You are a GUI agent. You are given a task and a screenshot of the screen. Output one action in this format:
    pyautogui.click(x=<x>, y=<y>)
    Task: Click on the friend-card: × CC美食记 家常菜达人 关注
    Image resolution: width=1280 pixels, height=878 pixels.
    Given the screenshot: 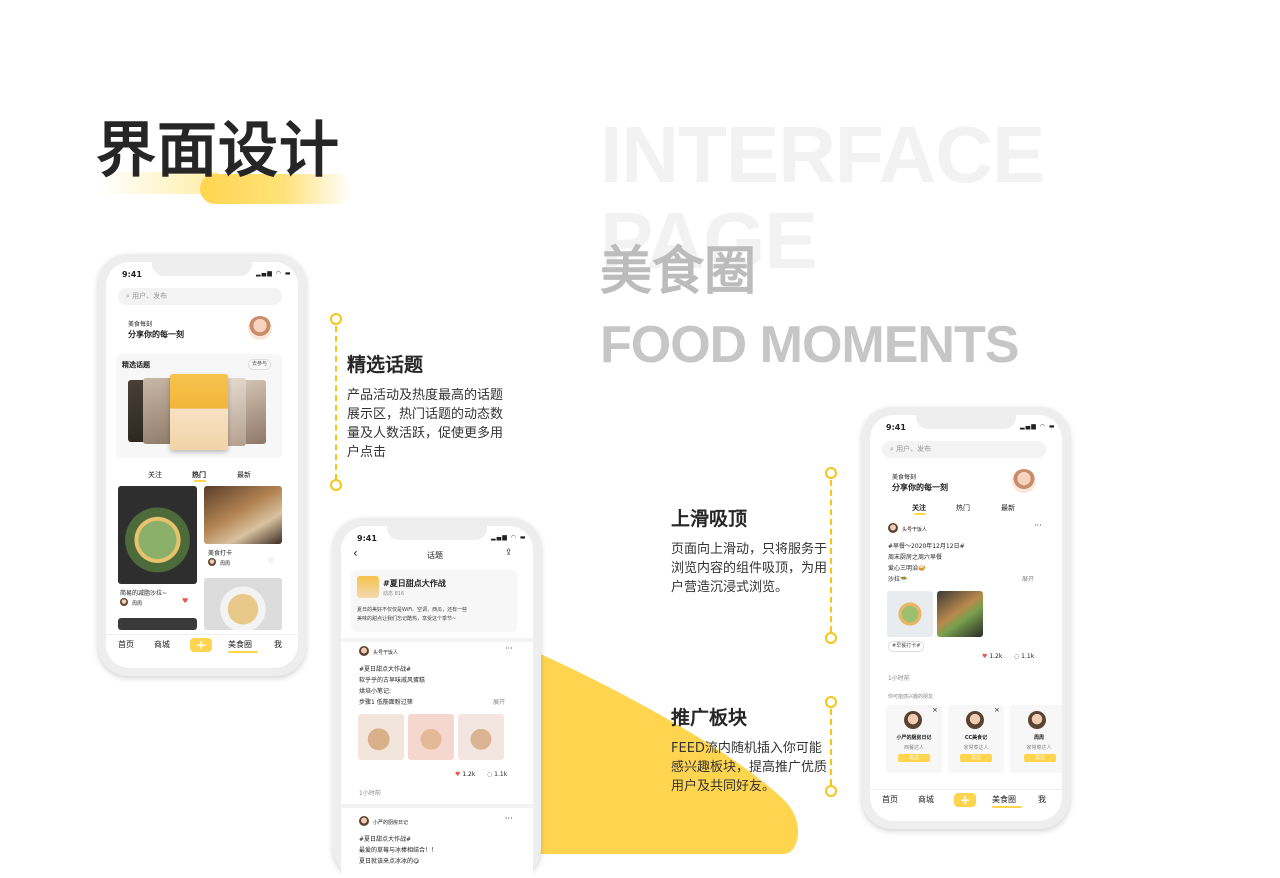 What is the action you would take?
    pyautogui.click(x=976, y=739)
    